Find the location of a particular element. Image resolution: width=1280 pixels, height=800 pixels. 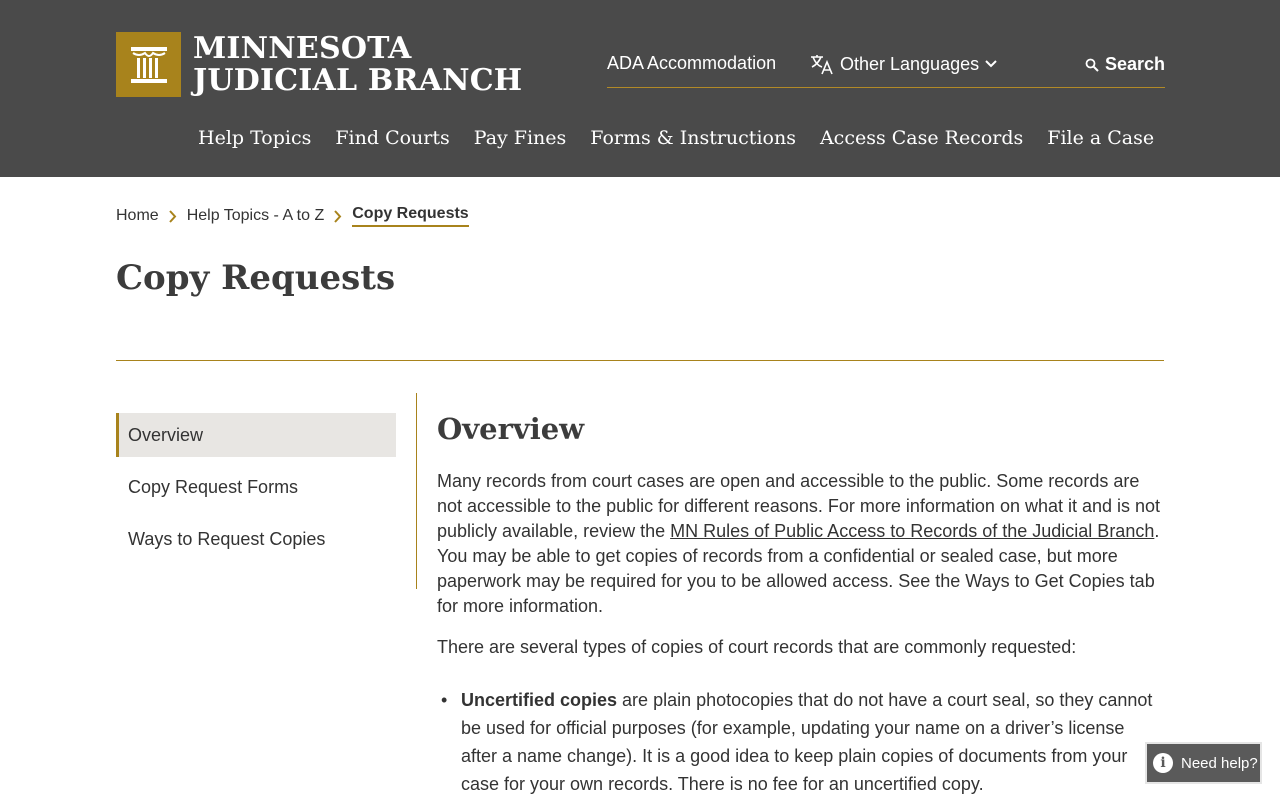

courthouse-columns-icon is located at coordinates (148, 64).